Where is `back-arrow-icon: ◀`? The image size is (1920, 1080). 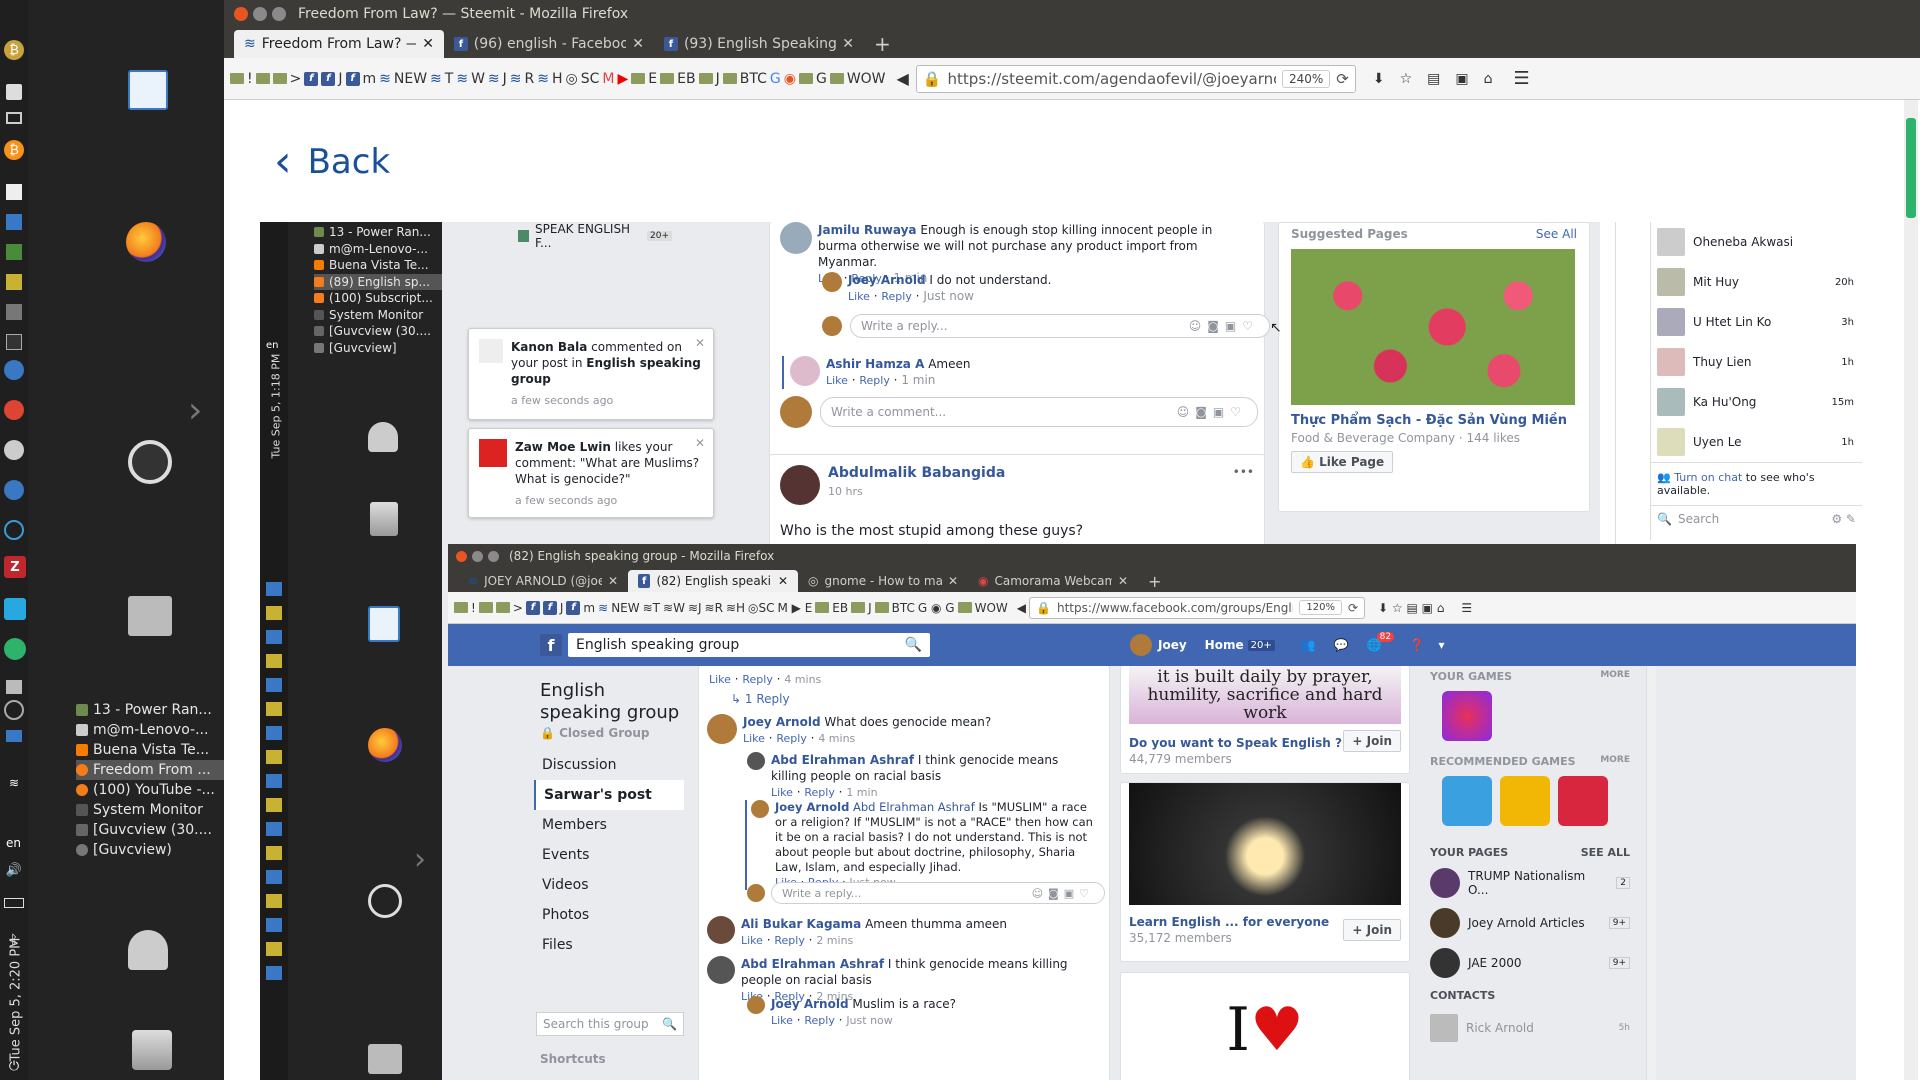 back-arrow-icon: ◀ is located at coordinates (903, 78).